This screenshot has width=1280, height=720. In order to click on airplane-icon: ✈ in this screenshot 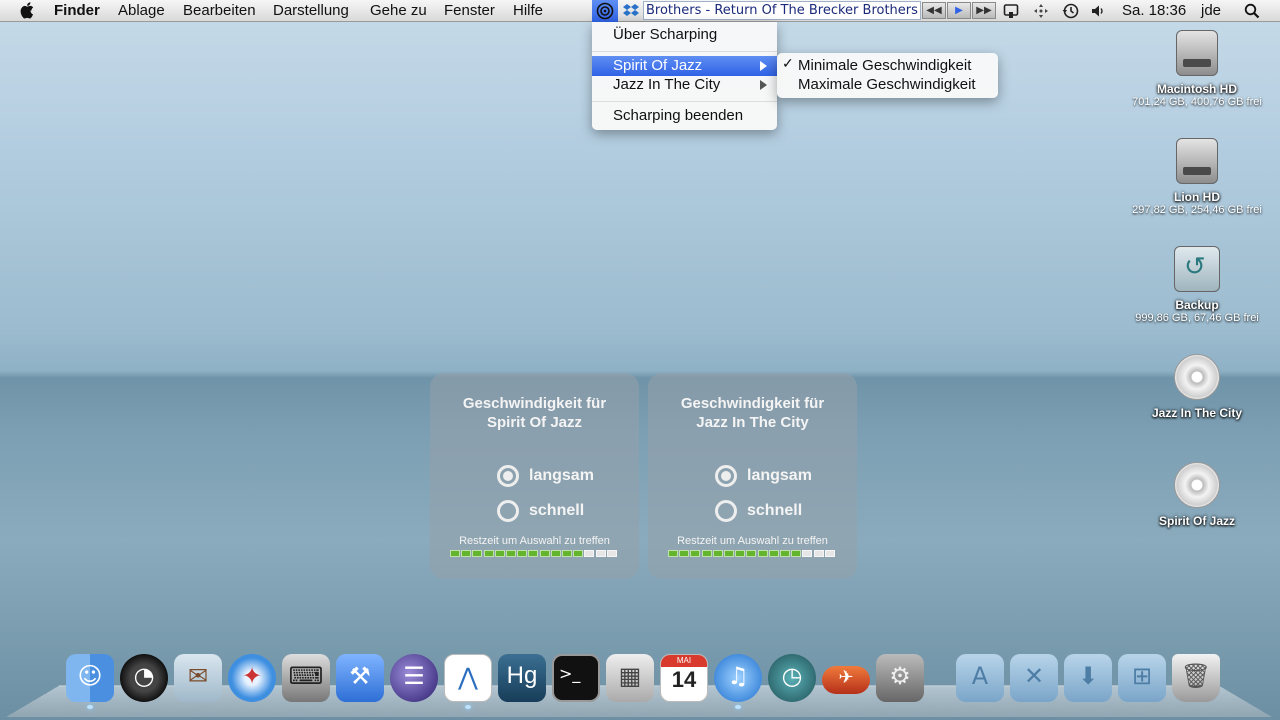, I will do `click(846, 677)`.